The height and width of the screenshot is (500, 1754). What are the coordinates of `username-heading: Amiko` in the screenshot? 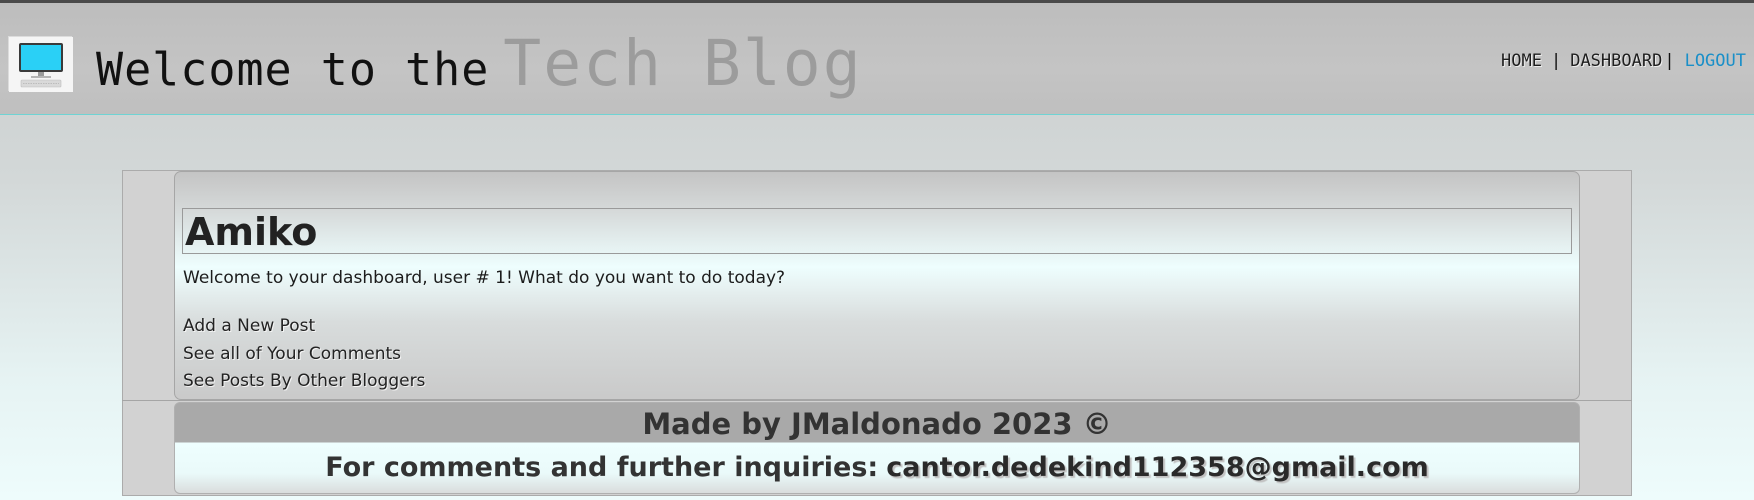 It's located at (251, 232).